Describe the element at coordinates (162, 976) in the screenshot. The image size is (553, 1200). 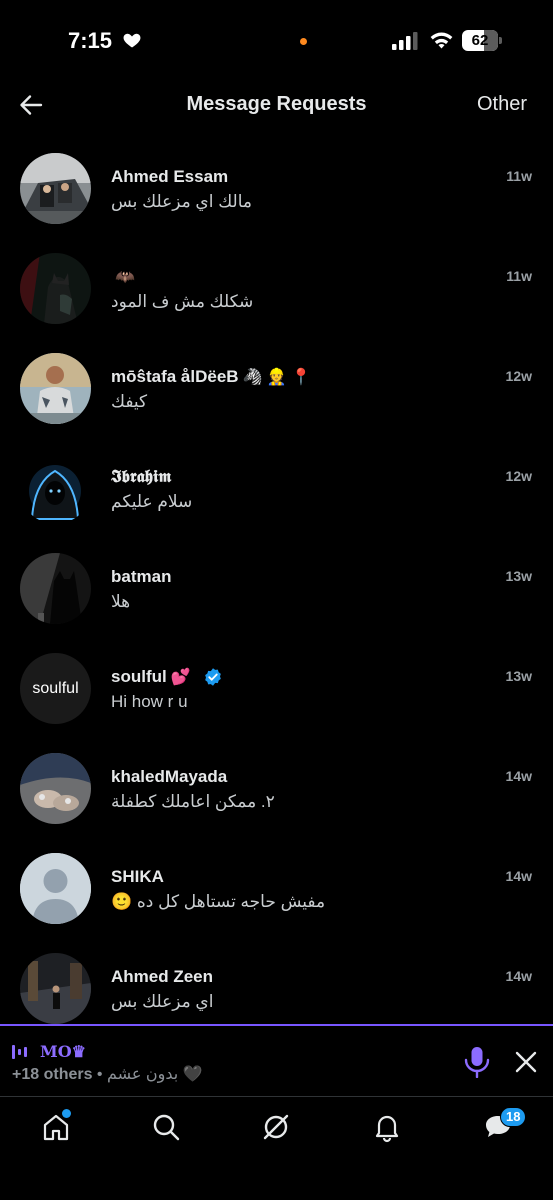
I see `sender-name: Ahmed Zeen` at that location.